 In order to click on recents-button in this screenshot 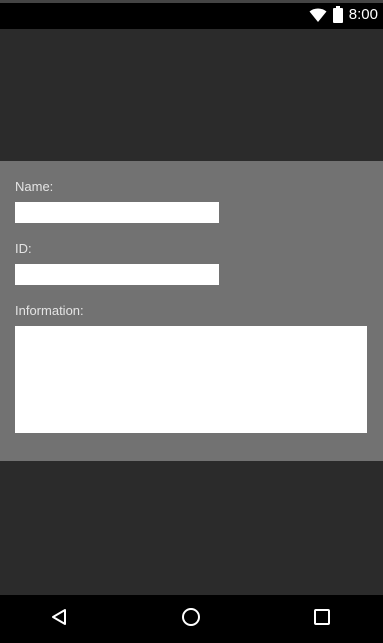, I will do `click(322, 619)`.